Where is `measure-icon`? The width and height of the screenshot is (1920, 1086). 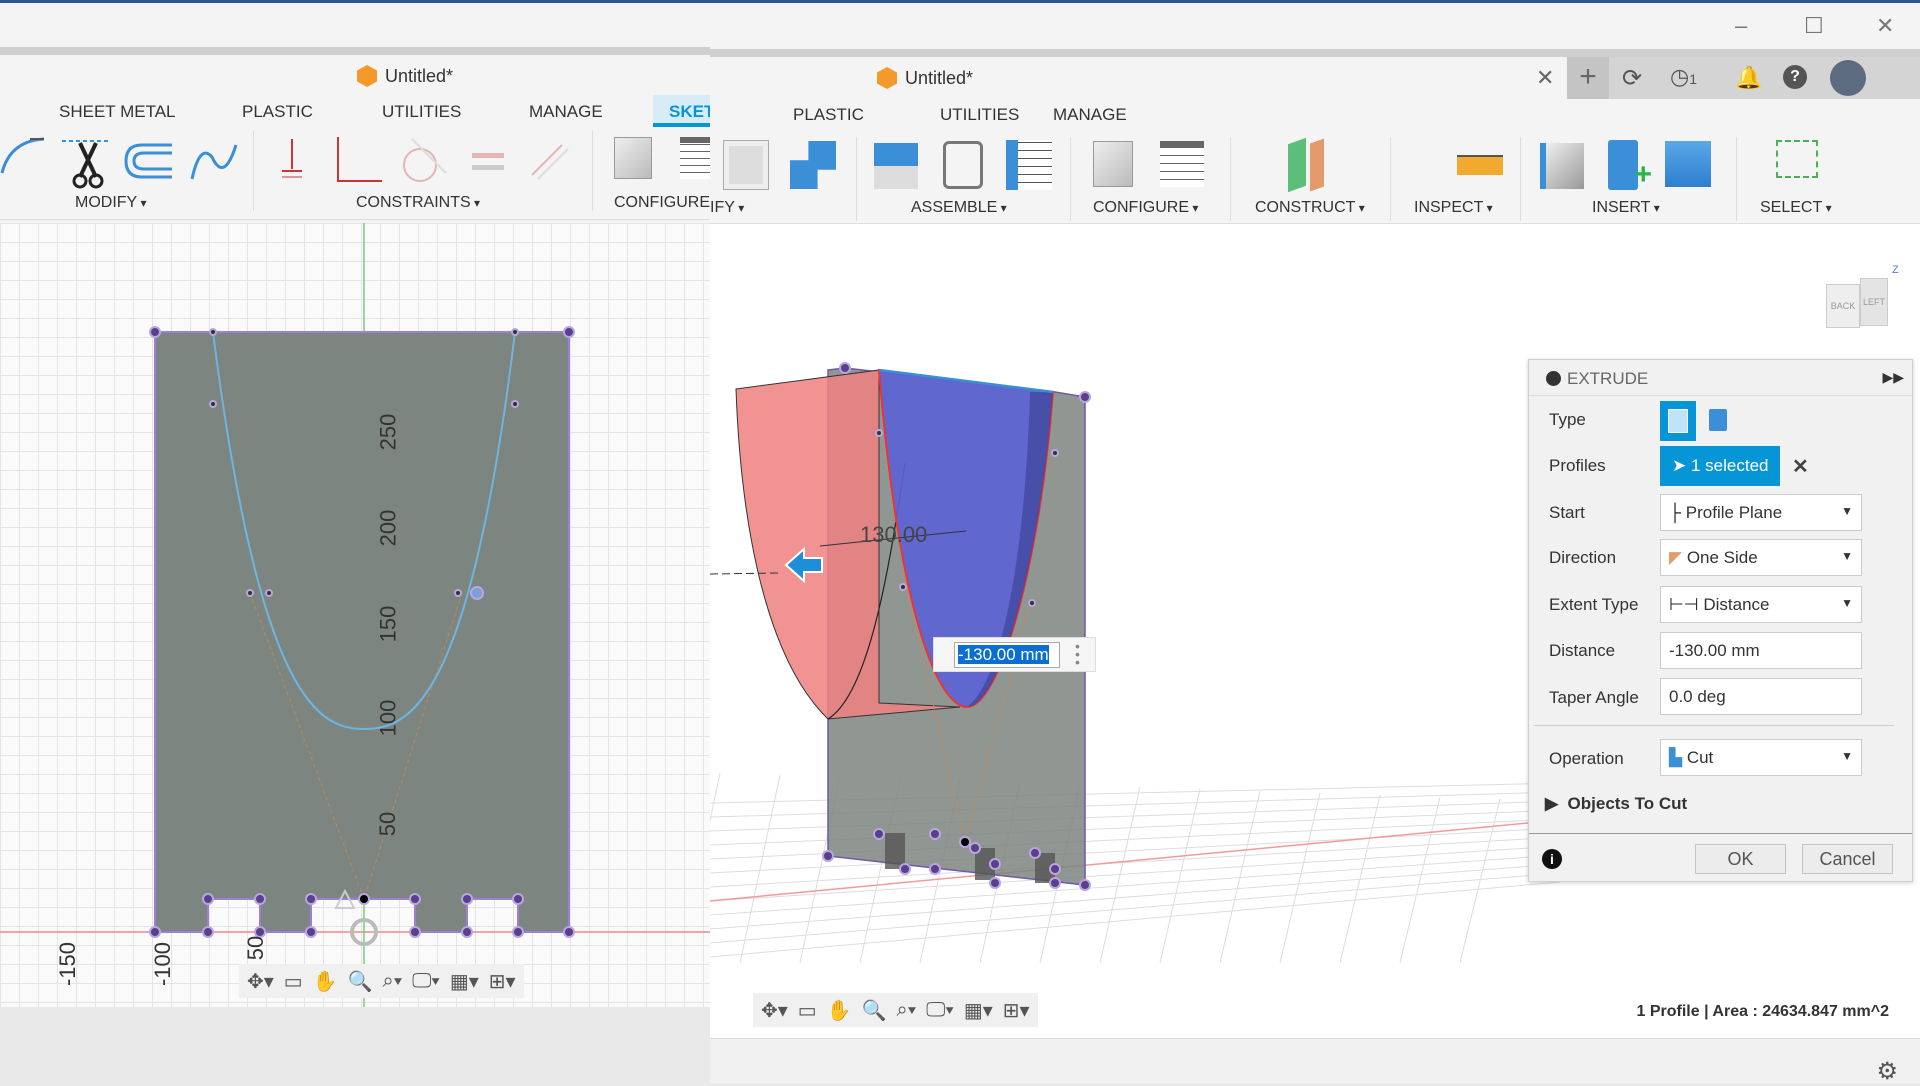 measure-icon is located at coordinates (1480, 165).